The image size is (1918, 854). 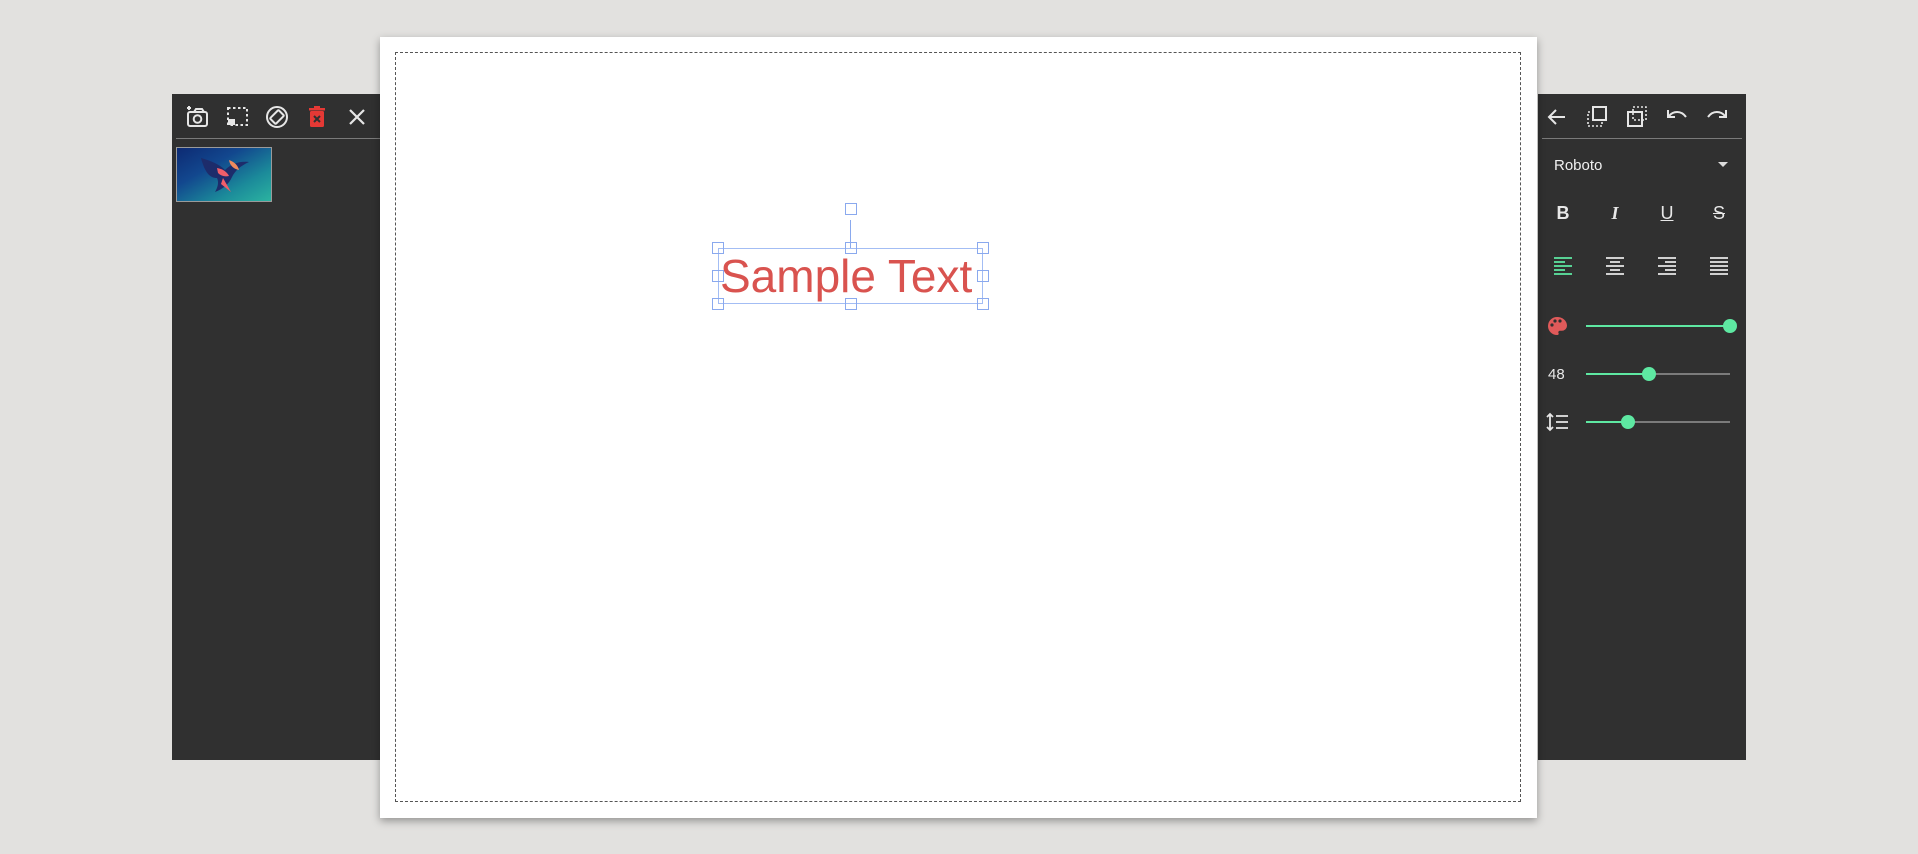 I want to click on font-size-slider-knob, so click(x=1649, y=374).